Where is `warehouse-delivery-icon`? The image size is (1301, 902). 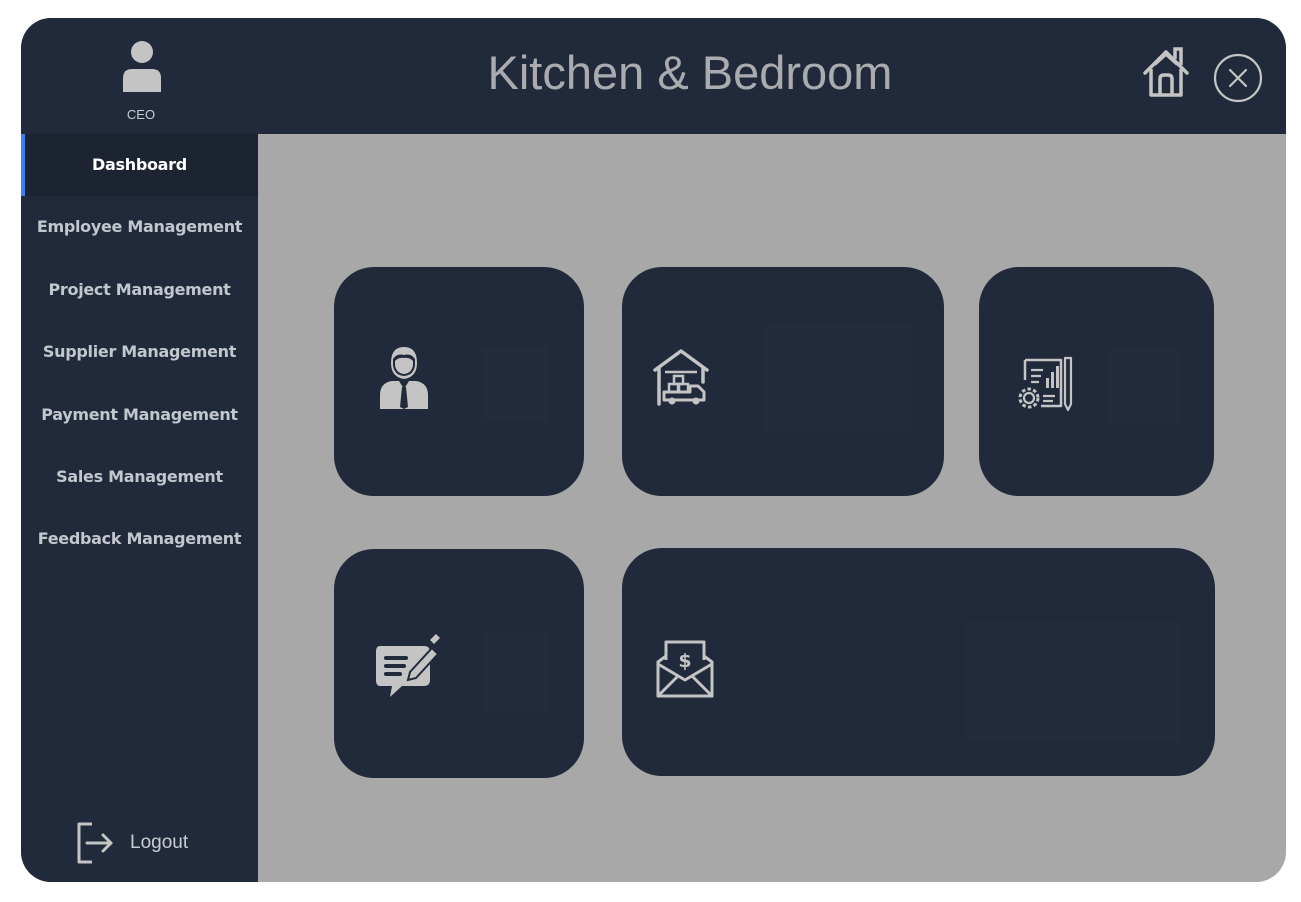 warehouse-delivery-icon is located at coordinates (681, 377).